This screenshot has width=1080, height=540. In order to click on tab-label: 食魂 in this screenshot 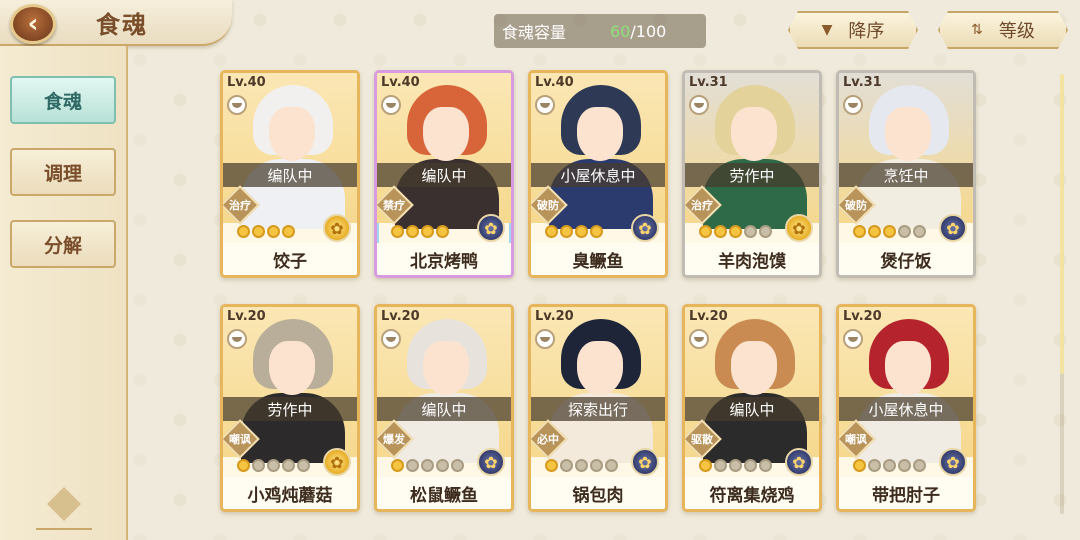, I will do `click(62, 101)`.